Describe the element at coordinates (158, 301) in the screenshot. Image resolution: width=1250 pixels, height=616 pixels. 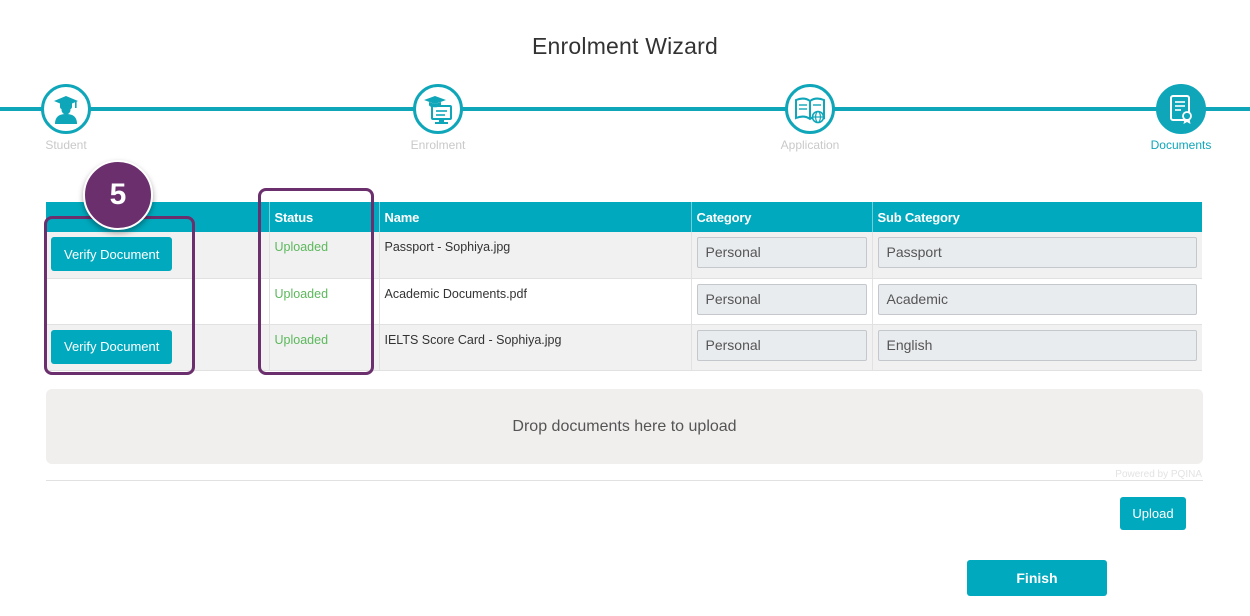
I see `action-cell` at that location.